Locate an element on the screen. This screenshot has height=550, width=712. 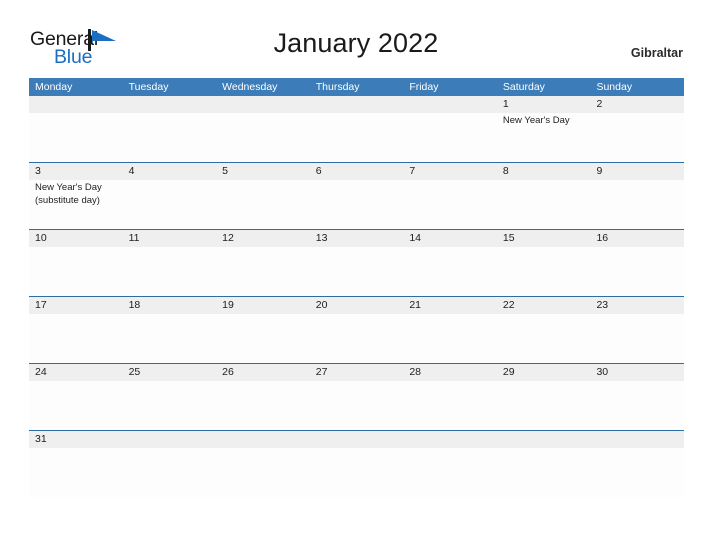
day-events: New Year's Day is located at coordinates (544, 137).